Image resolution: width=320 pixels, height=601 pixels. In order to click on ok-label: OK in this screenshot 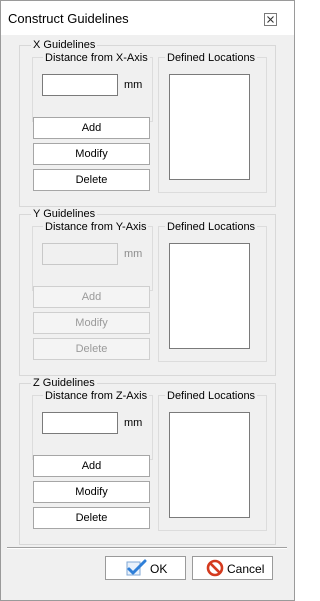, I will do `click(159, 569)`.